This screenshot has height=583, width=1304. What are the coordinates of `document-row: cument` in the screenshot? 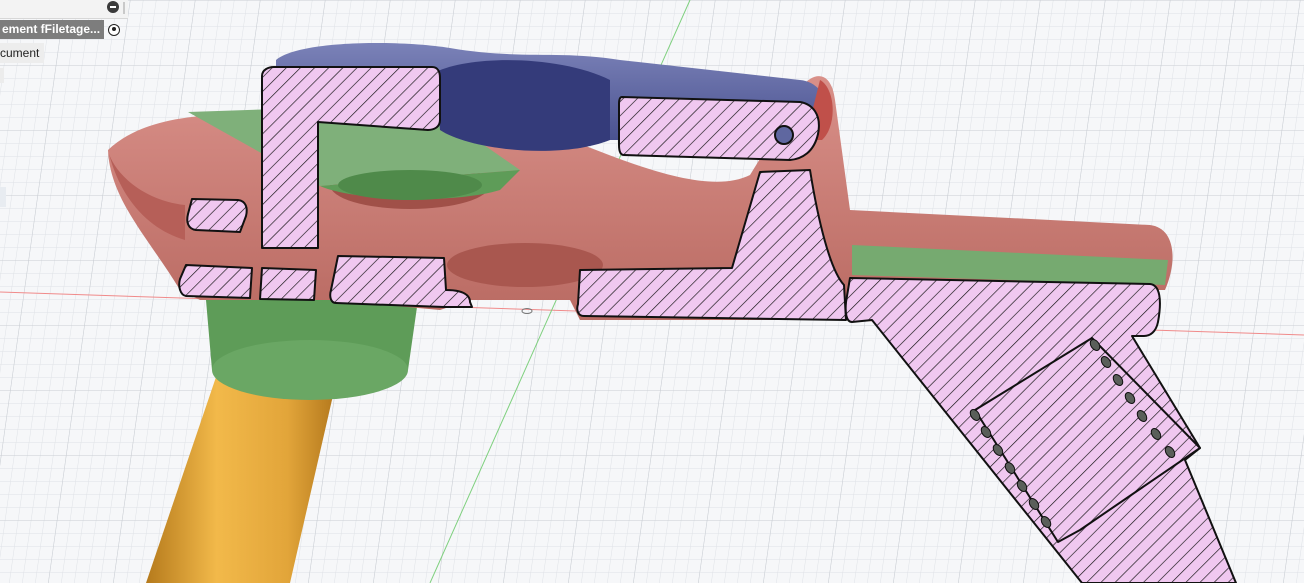 It's located at (22, 53).